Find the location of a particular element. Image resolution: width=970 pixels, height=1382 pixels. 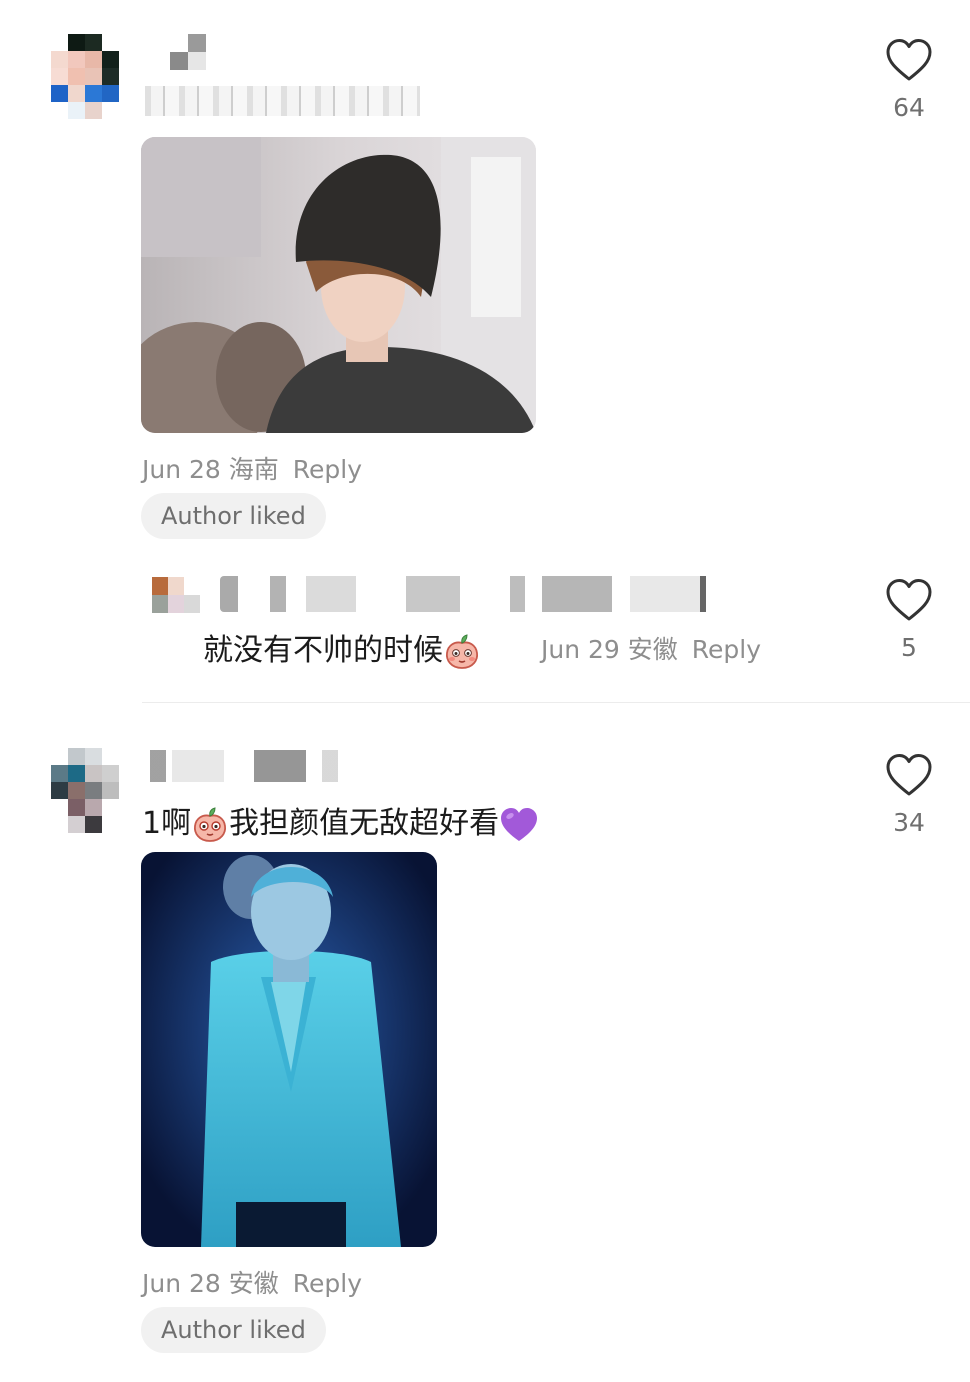

comment-meta: Jun 28 安徽 Reply is located at coordinates (252, 1282).